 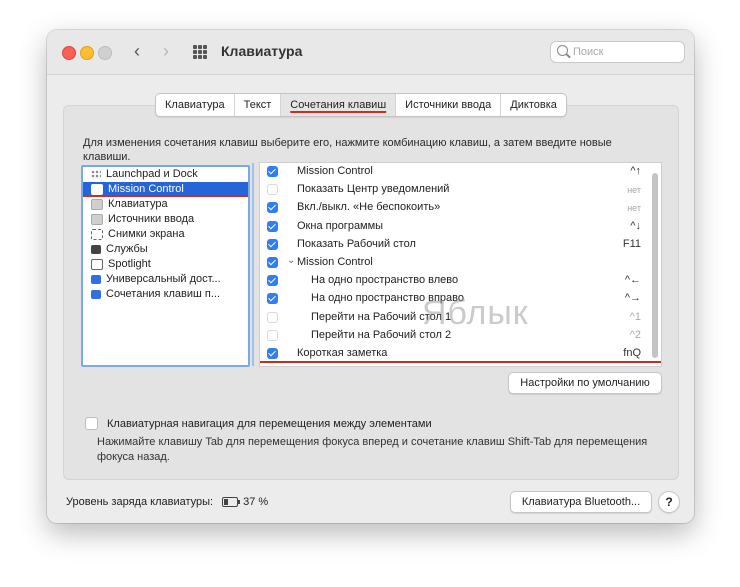 What do you see at coordinates (460, 354) in the screenshot?
I see `shortcut-row-quick-note: Короткая заметка fnQ` at bounding box center [460, 354].